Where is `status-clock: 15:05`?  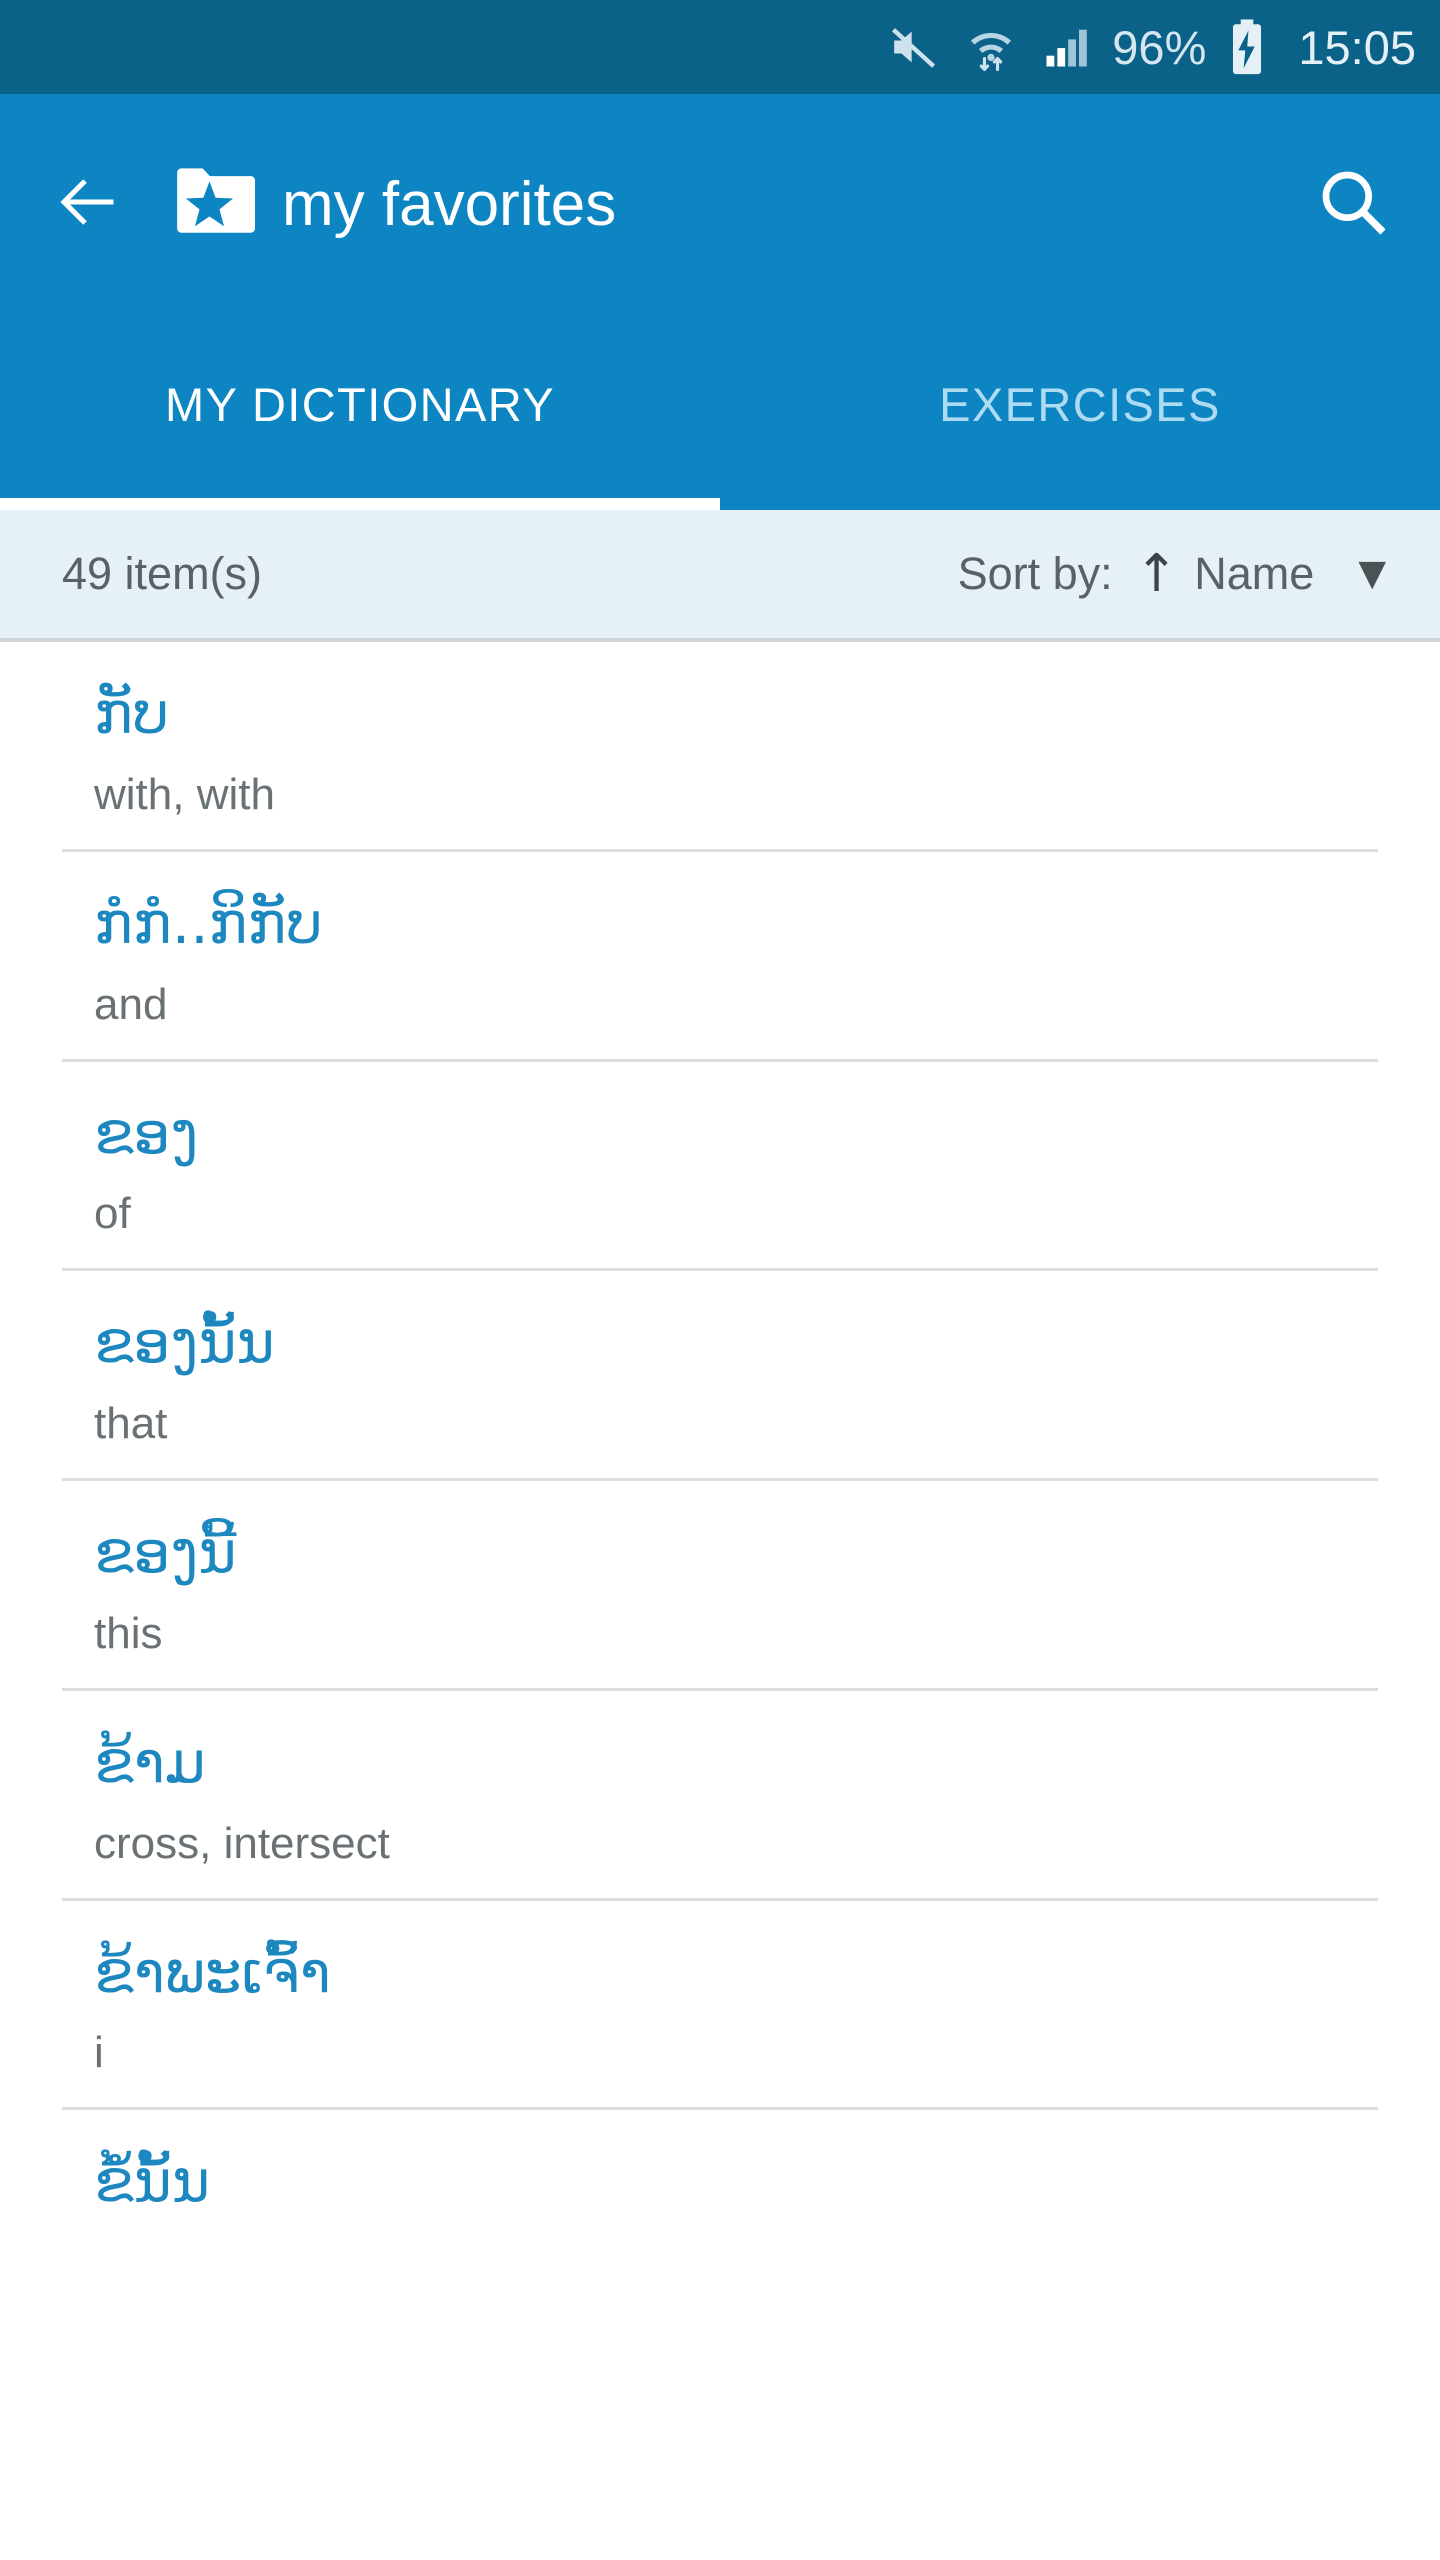
status-clock: 15:05 is located at coordinates (1357, 47).